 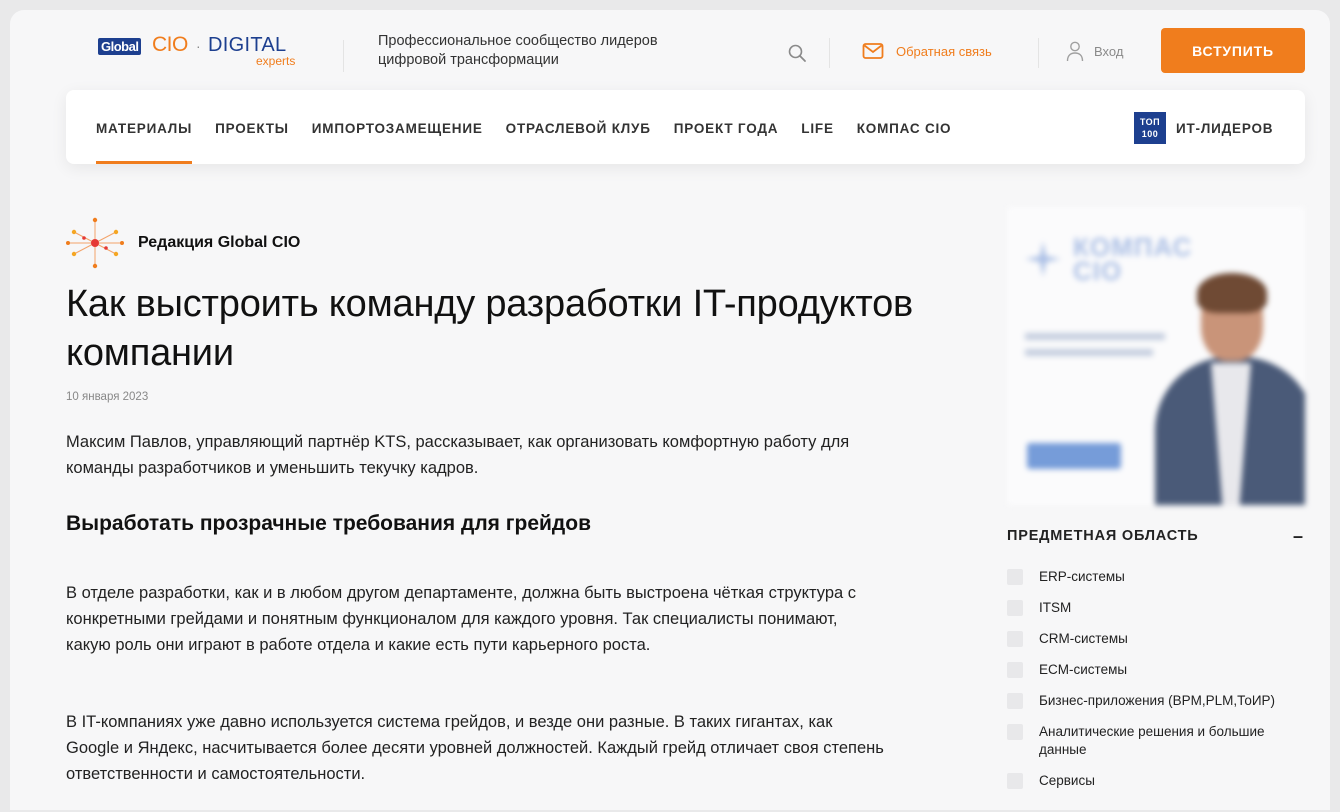 What do you see at coordinates (144, 127) in the screenshot?
I see `nav-item-materials: МАТЕРИАЛЫ` at bounding box center [144, 127].